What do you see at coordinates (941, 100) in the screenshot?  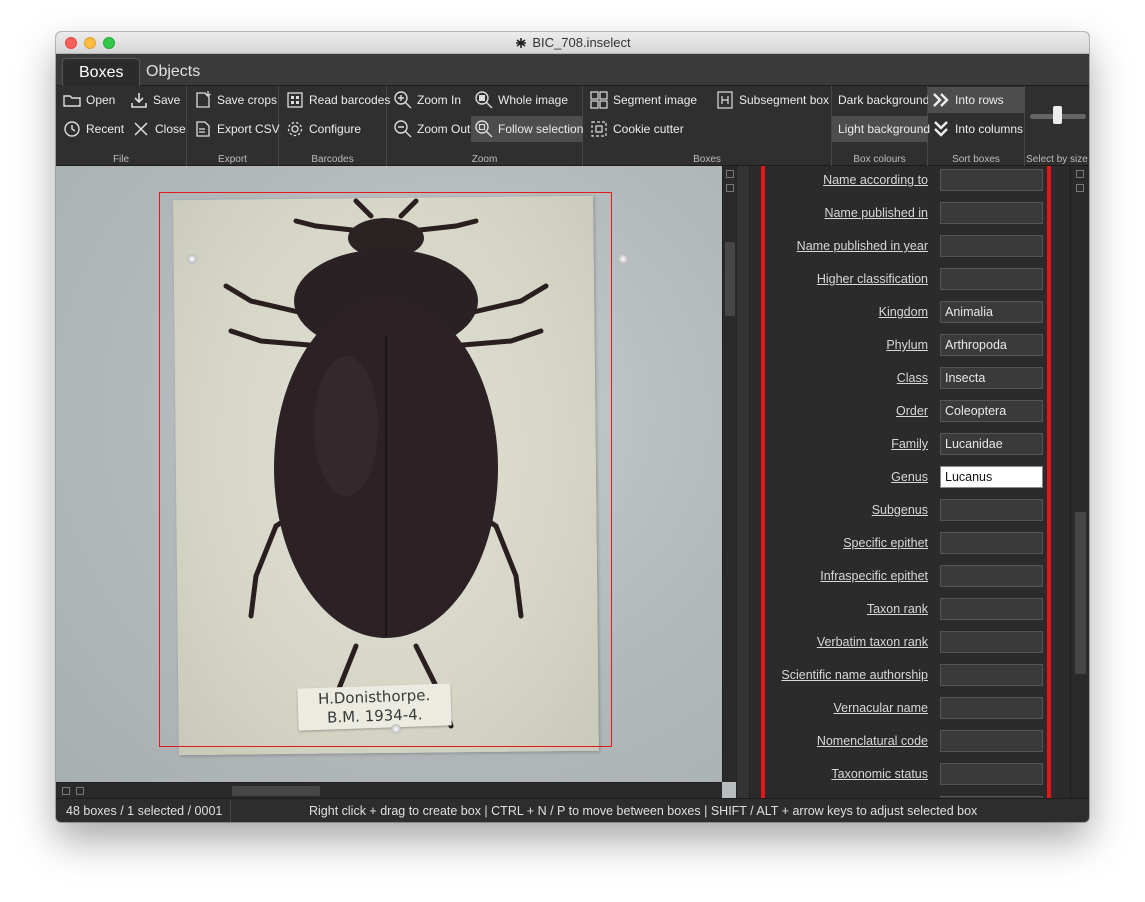 I see `sort-rows-icon` at bounding box center [941, 100].